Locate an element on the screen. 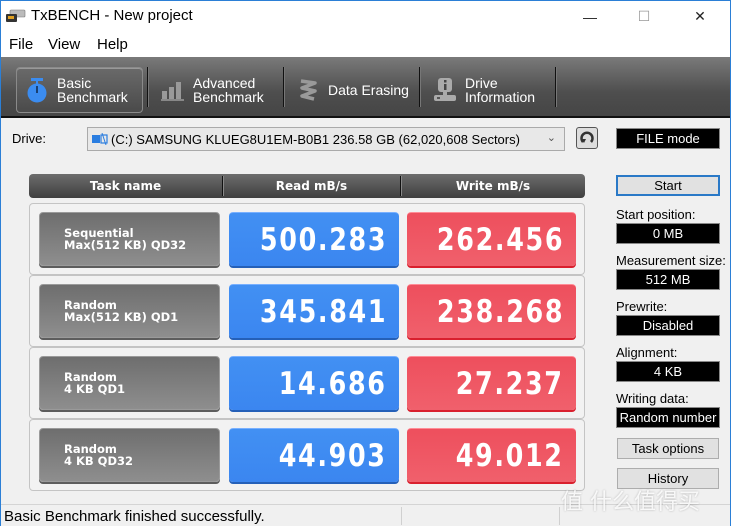 This screenshot has width=731, height=526. read-value: 500.283 is located at coordinates (323, 239).